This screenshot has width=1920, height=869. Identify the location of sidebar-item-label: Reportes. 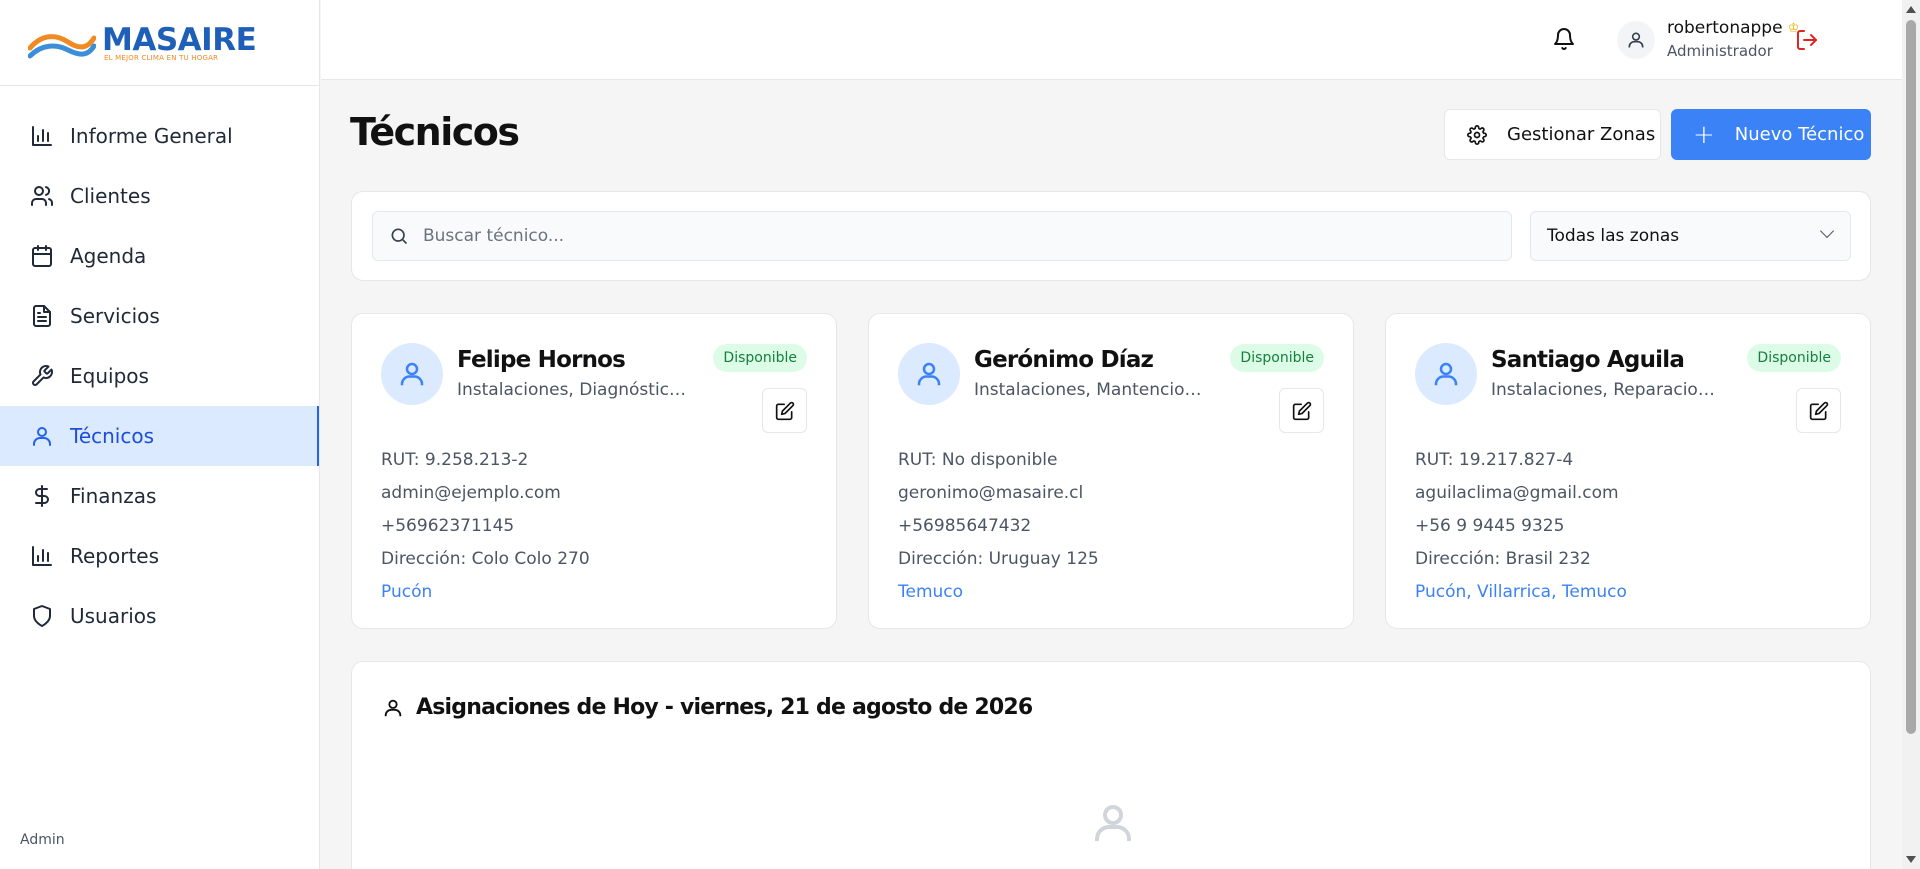
(115, 556).